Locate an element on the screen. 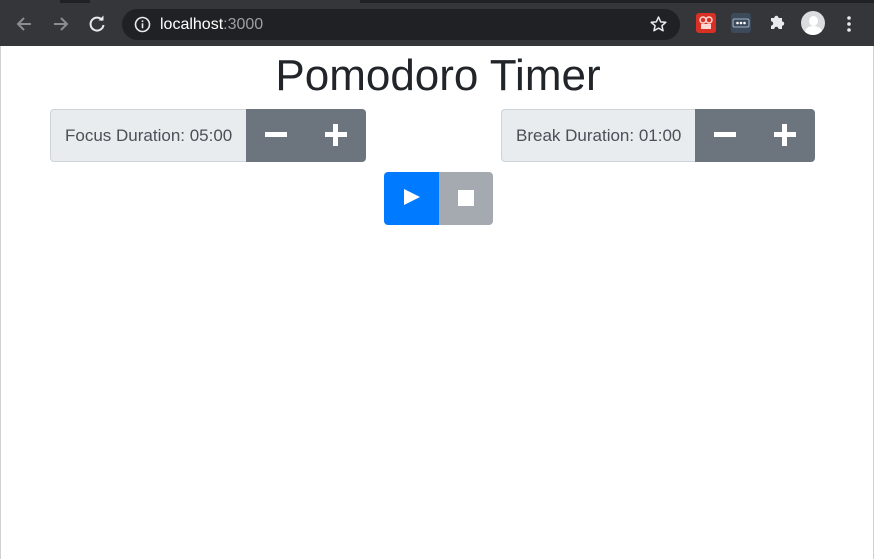  dots-icon is located at coordinates (741, 23).